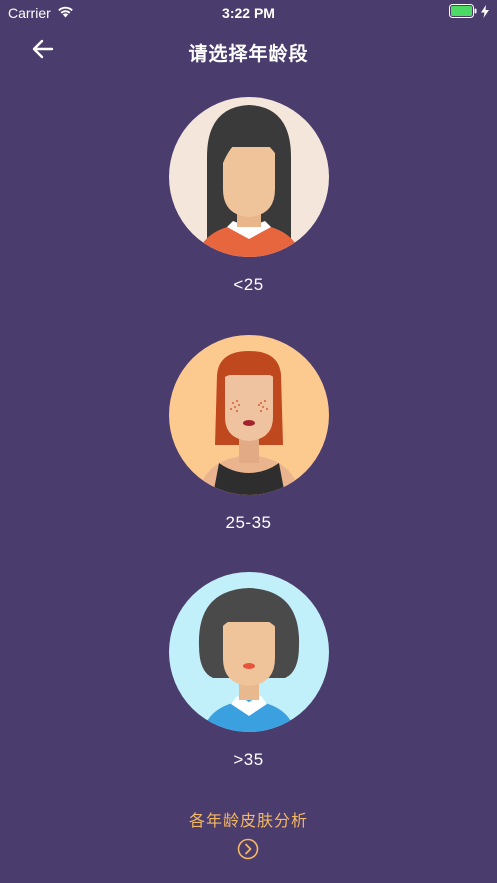 Image resolution: width=497 pixels, height=883 pixels. I want to click on young-woman-avatar, so click(248, 177).